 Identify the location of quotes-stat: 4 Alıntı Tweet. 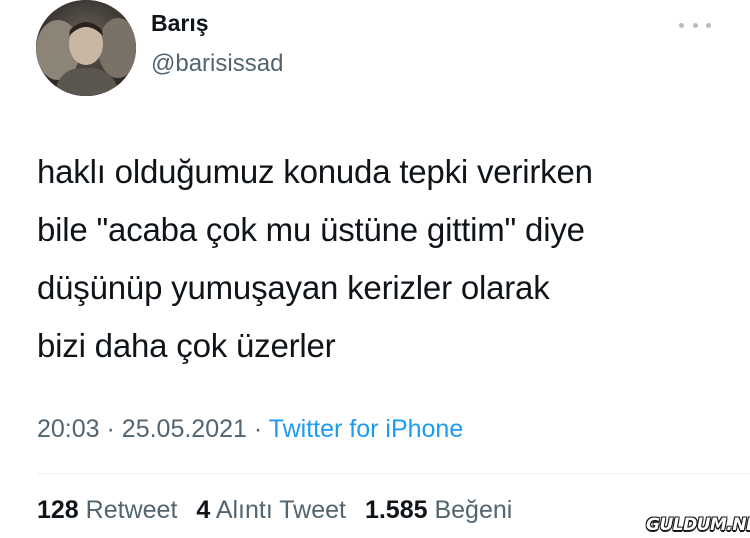
(271, 510).